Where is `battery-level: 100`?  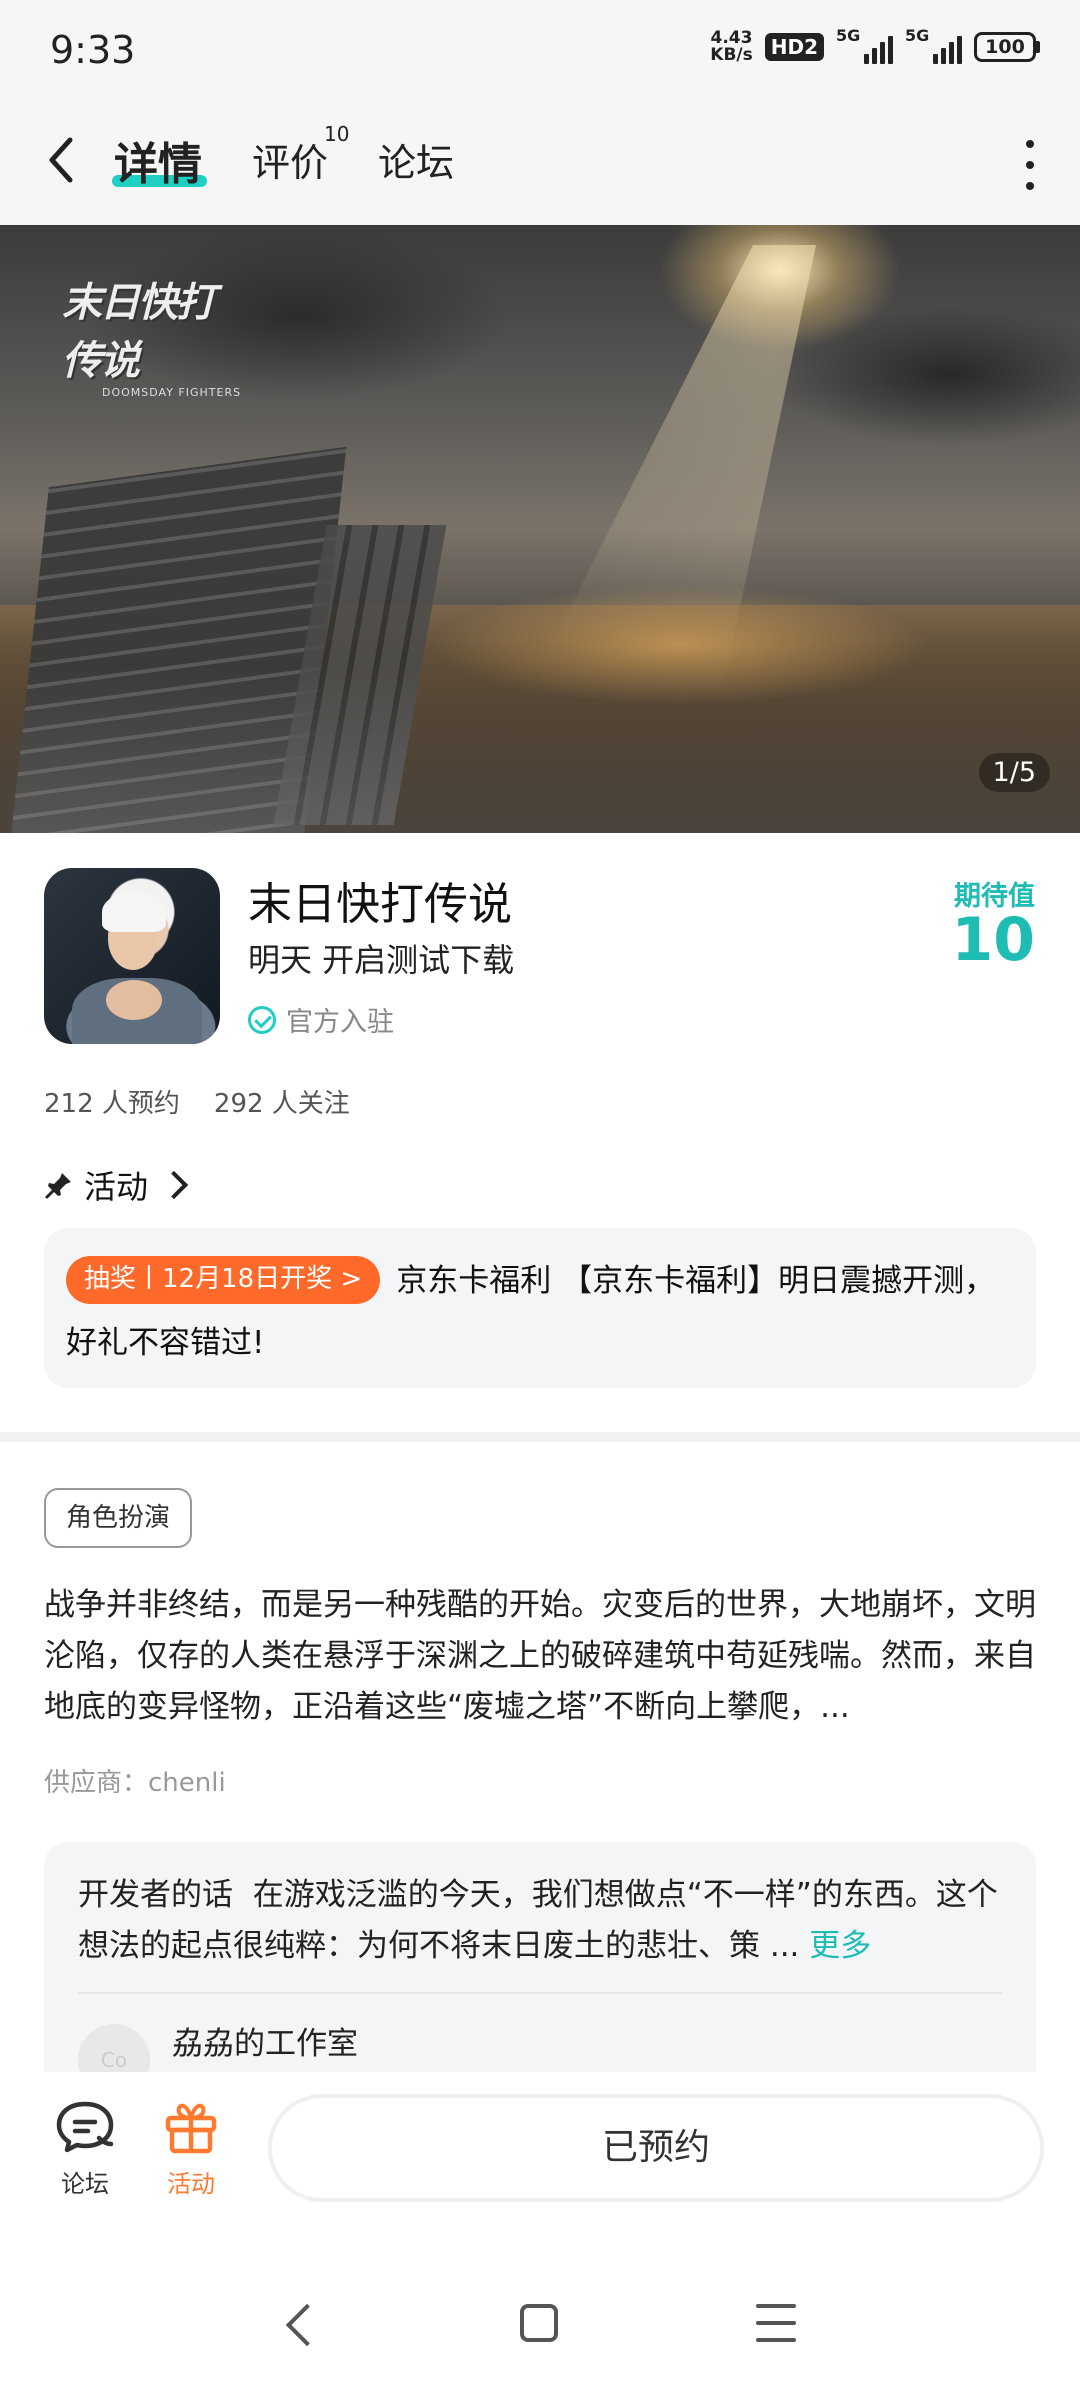 battery-level: 100 is located at coordinates (1005, 47).